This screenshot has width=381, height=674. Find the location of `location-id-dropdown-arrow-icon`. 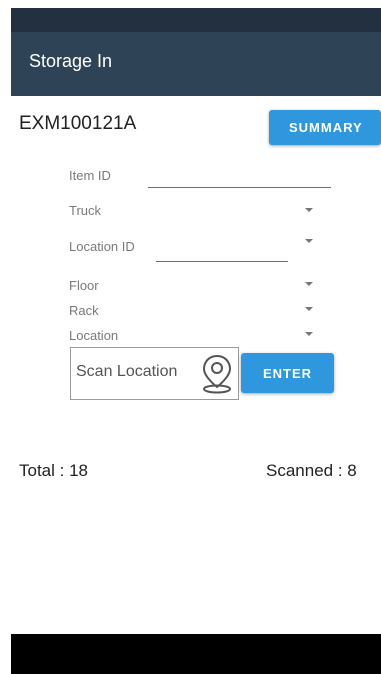

location-id-dropdown-arrow-icon is located at coordinates (309, 241).